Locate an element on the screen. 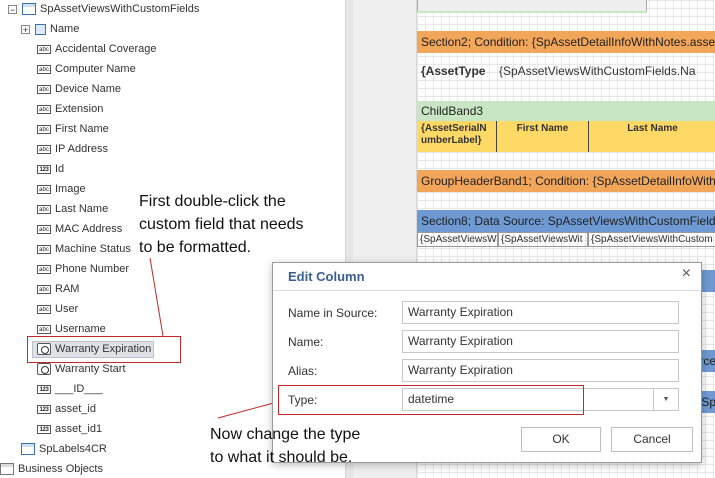 The height and width of the screenshot is (478, 715). cancel-button: Cancel is located at coordinates (652, 439).